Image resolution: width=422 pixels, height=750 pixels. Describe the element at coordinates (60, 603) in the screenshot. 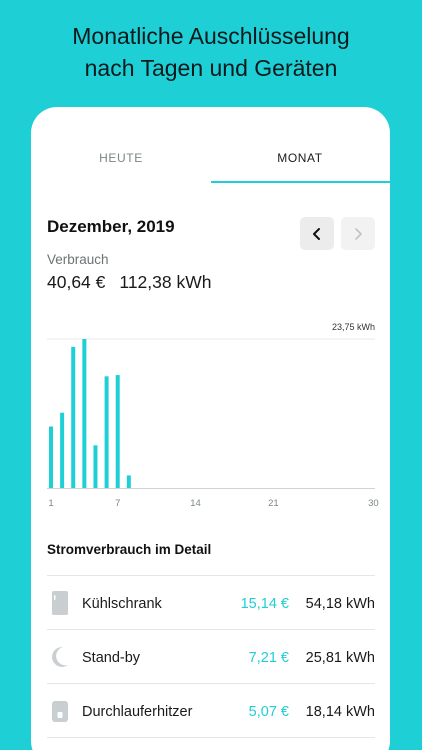

I see `fridge-icon` at that location.